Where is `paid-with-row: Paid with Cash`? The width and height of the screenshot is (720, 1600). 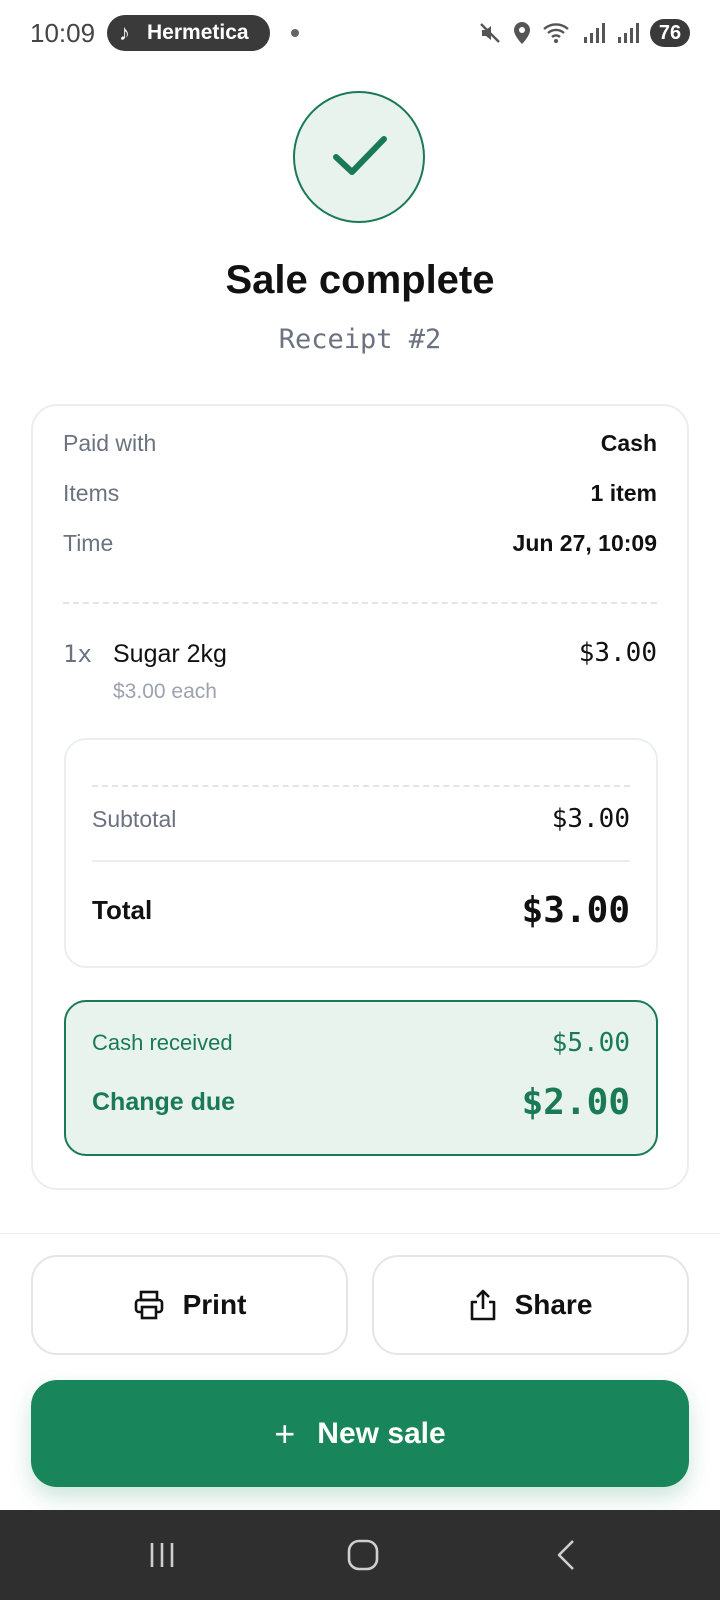 paid-with-row: Paid with Cash is located at coordinates (360, 443).